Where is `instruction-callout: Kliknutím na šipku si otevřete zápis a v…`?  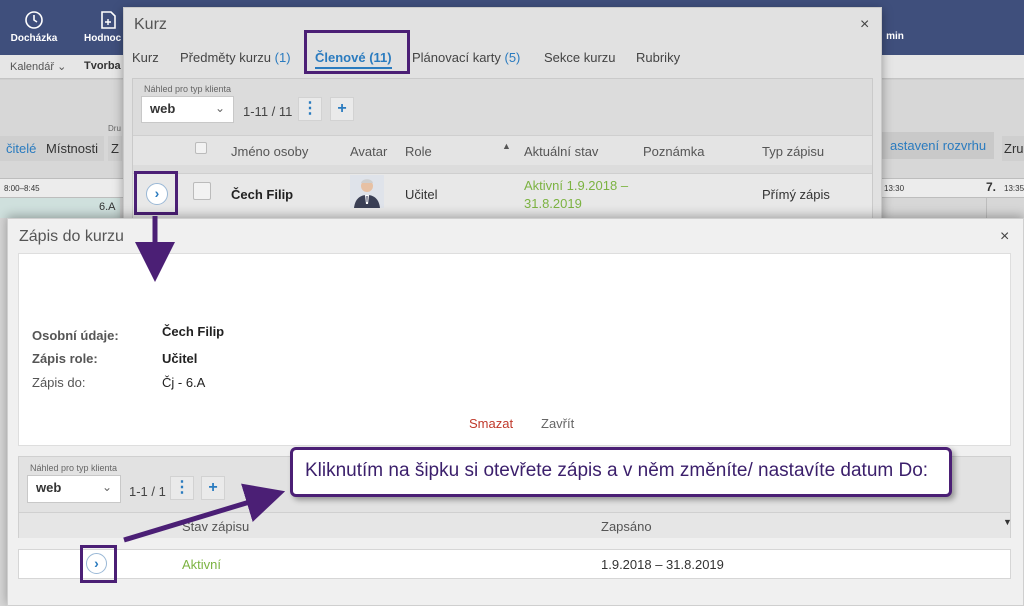
instruction-callout: Kliknutím na šipku si otevřete zápis a v… is located at coordinates (621, 472).